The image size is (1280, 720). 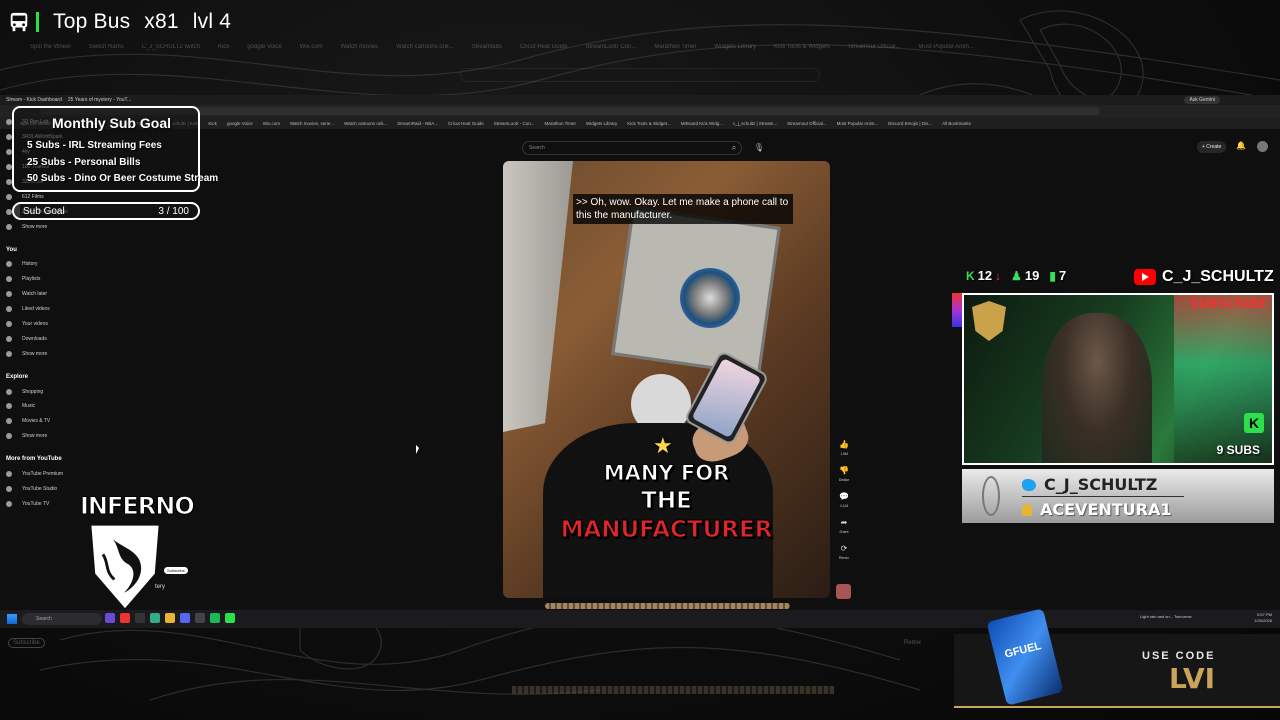 What do you see at coordinates (33, 196) in the screenshot?
I see `sidebar-item-label: 612 Films` at bounding box center [33, 196].